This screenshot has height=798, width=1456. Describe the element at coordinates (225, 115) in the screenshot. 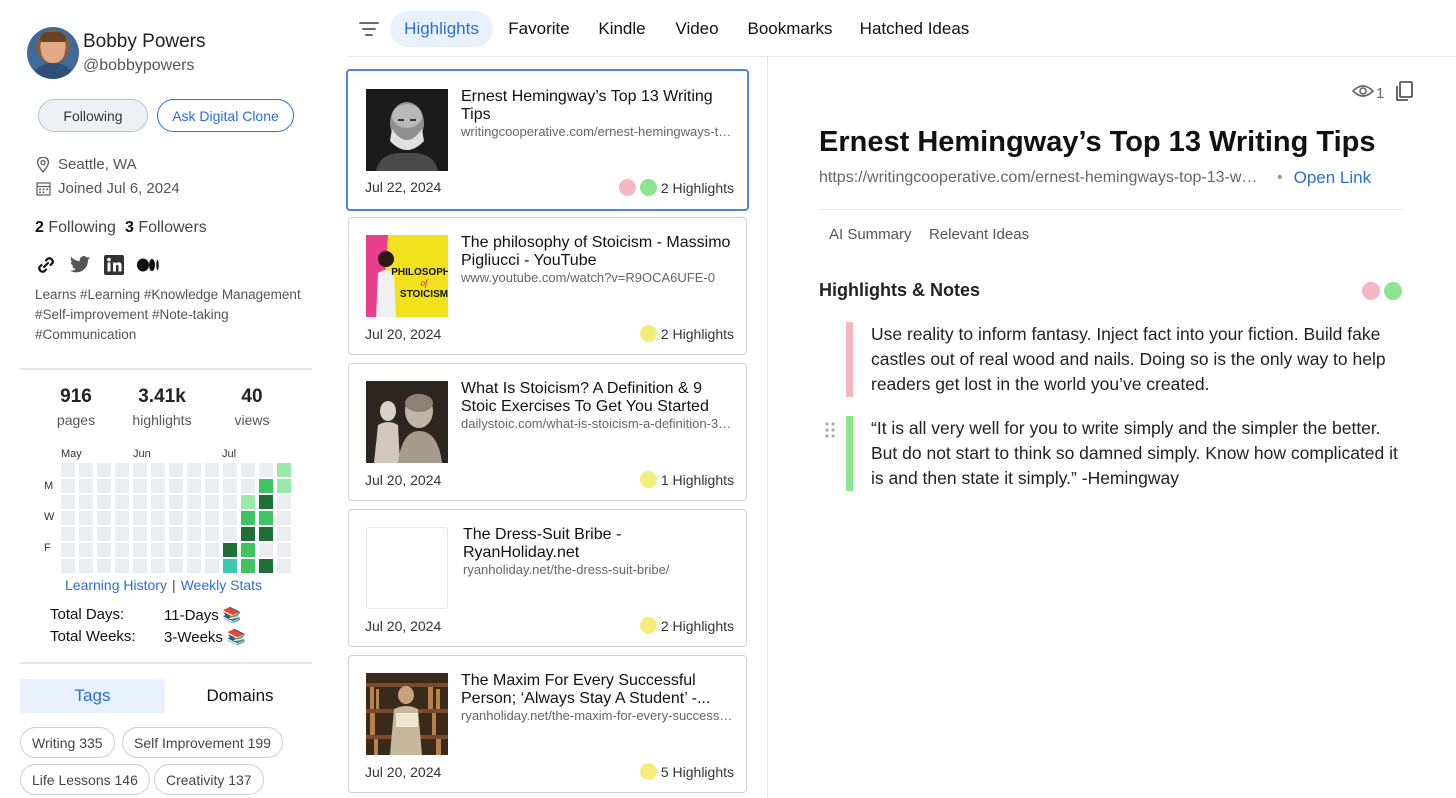

I see `ask-digital-clone-button: Ask Digital Clone` at that location.